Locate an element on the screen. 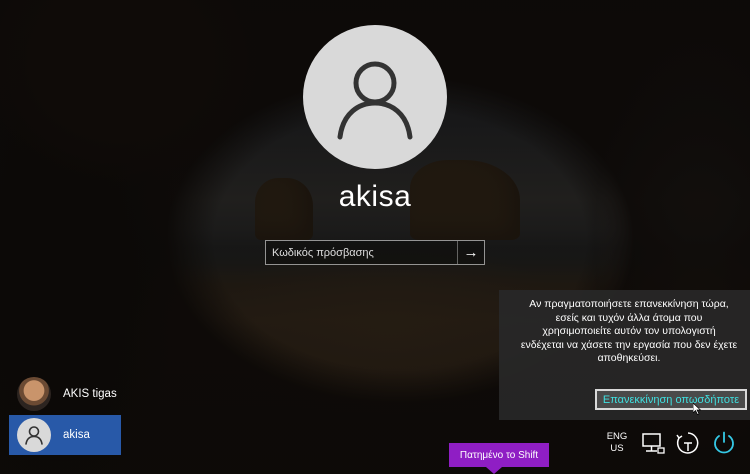 The image size is (750, 474). arrow-right-icon: → is located at coordinates (471, 252).